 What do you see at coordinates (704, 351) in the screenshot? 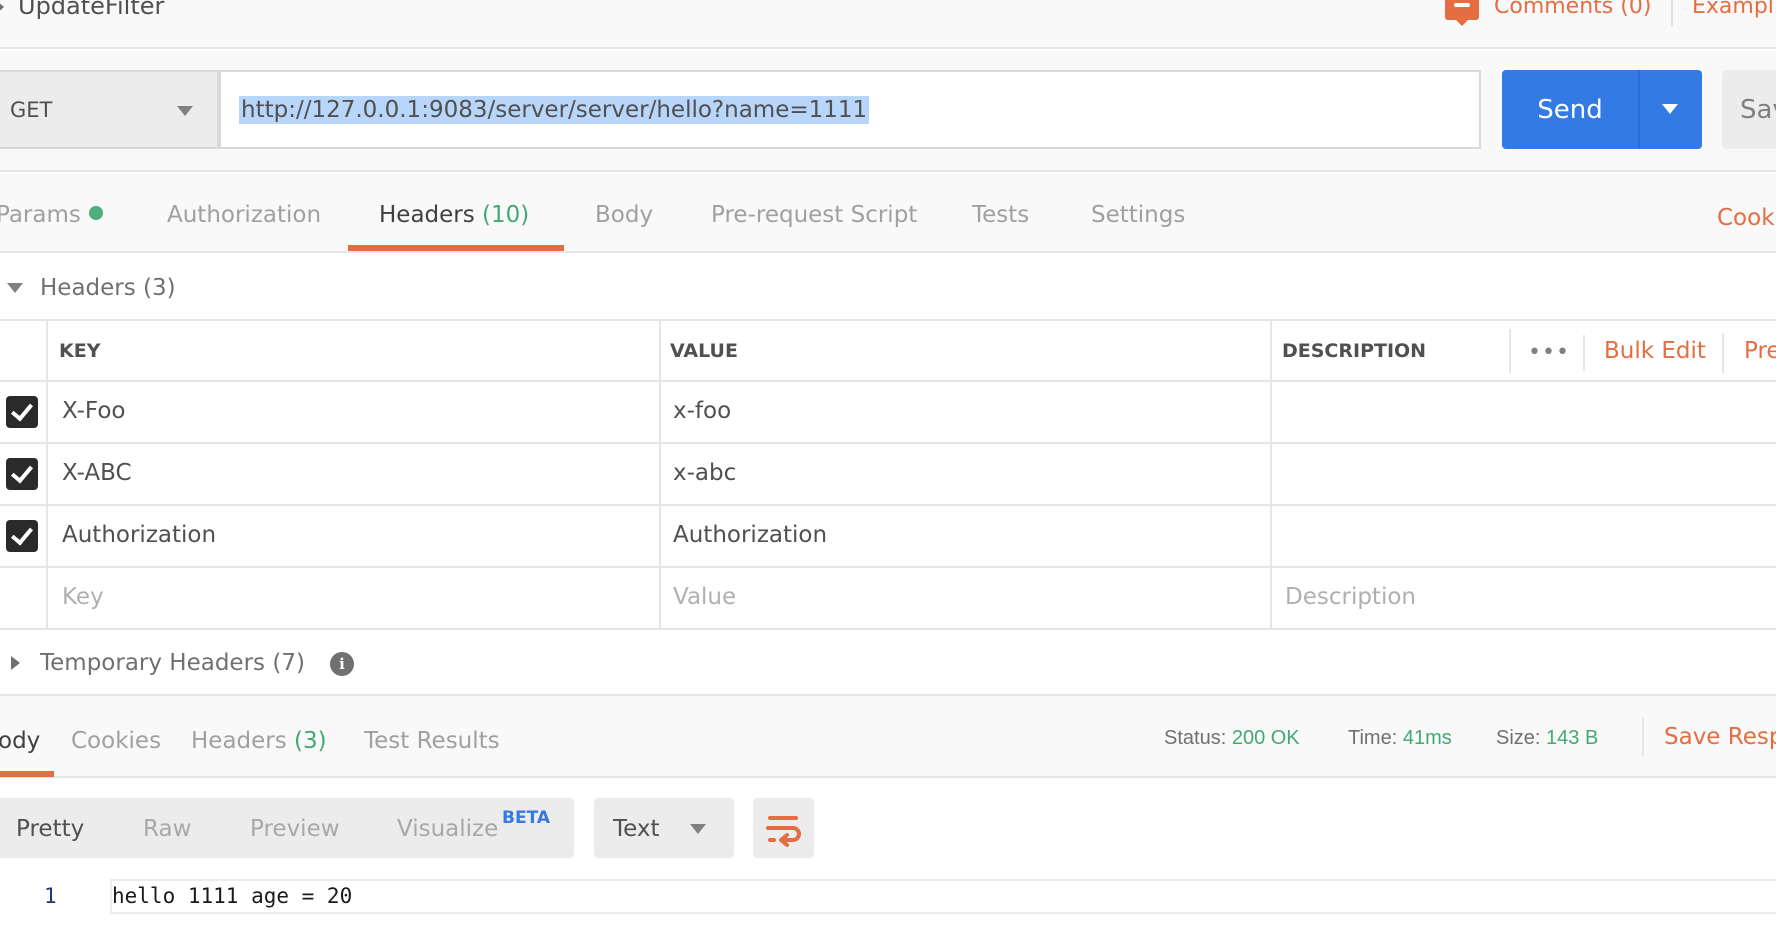
I see `column-header-value: VALUE` at bounding box center [704, 351].